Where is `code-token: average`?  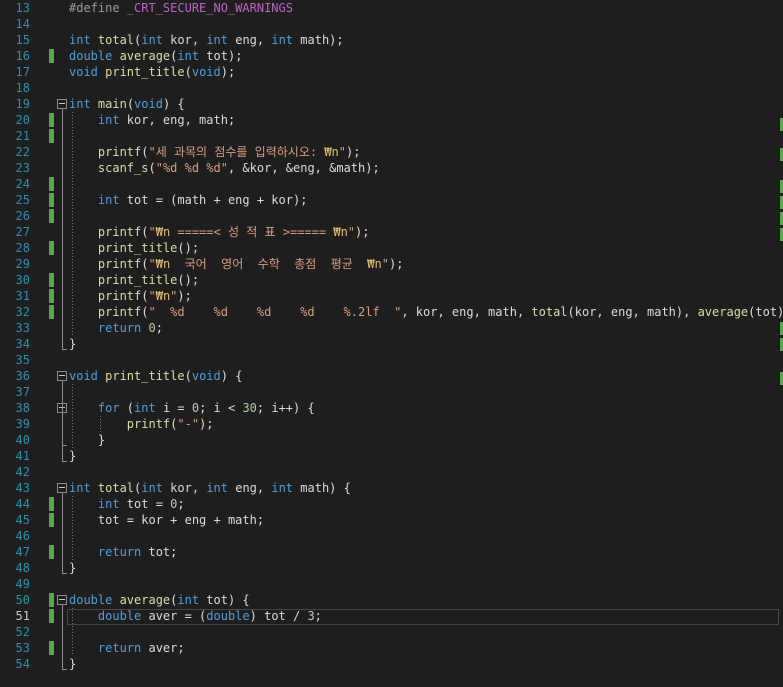
code-token: average is located at coordinates (145, 600).